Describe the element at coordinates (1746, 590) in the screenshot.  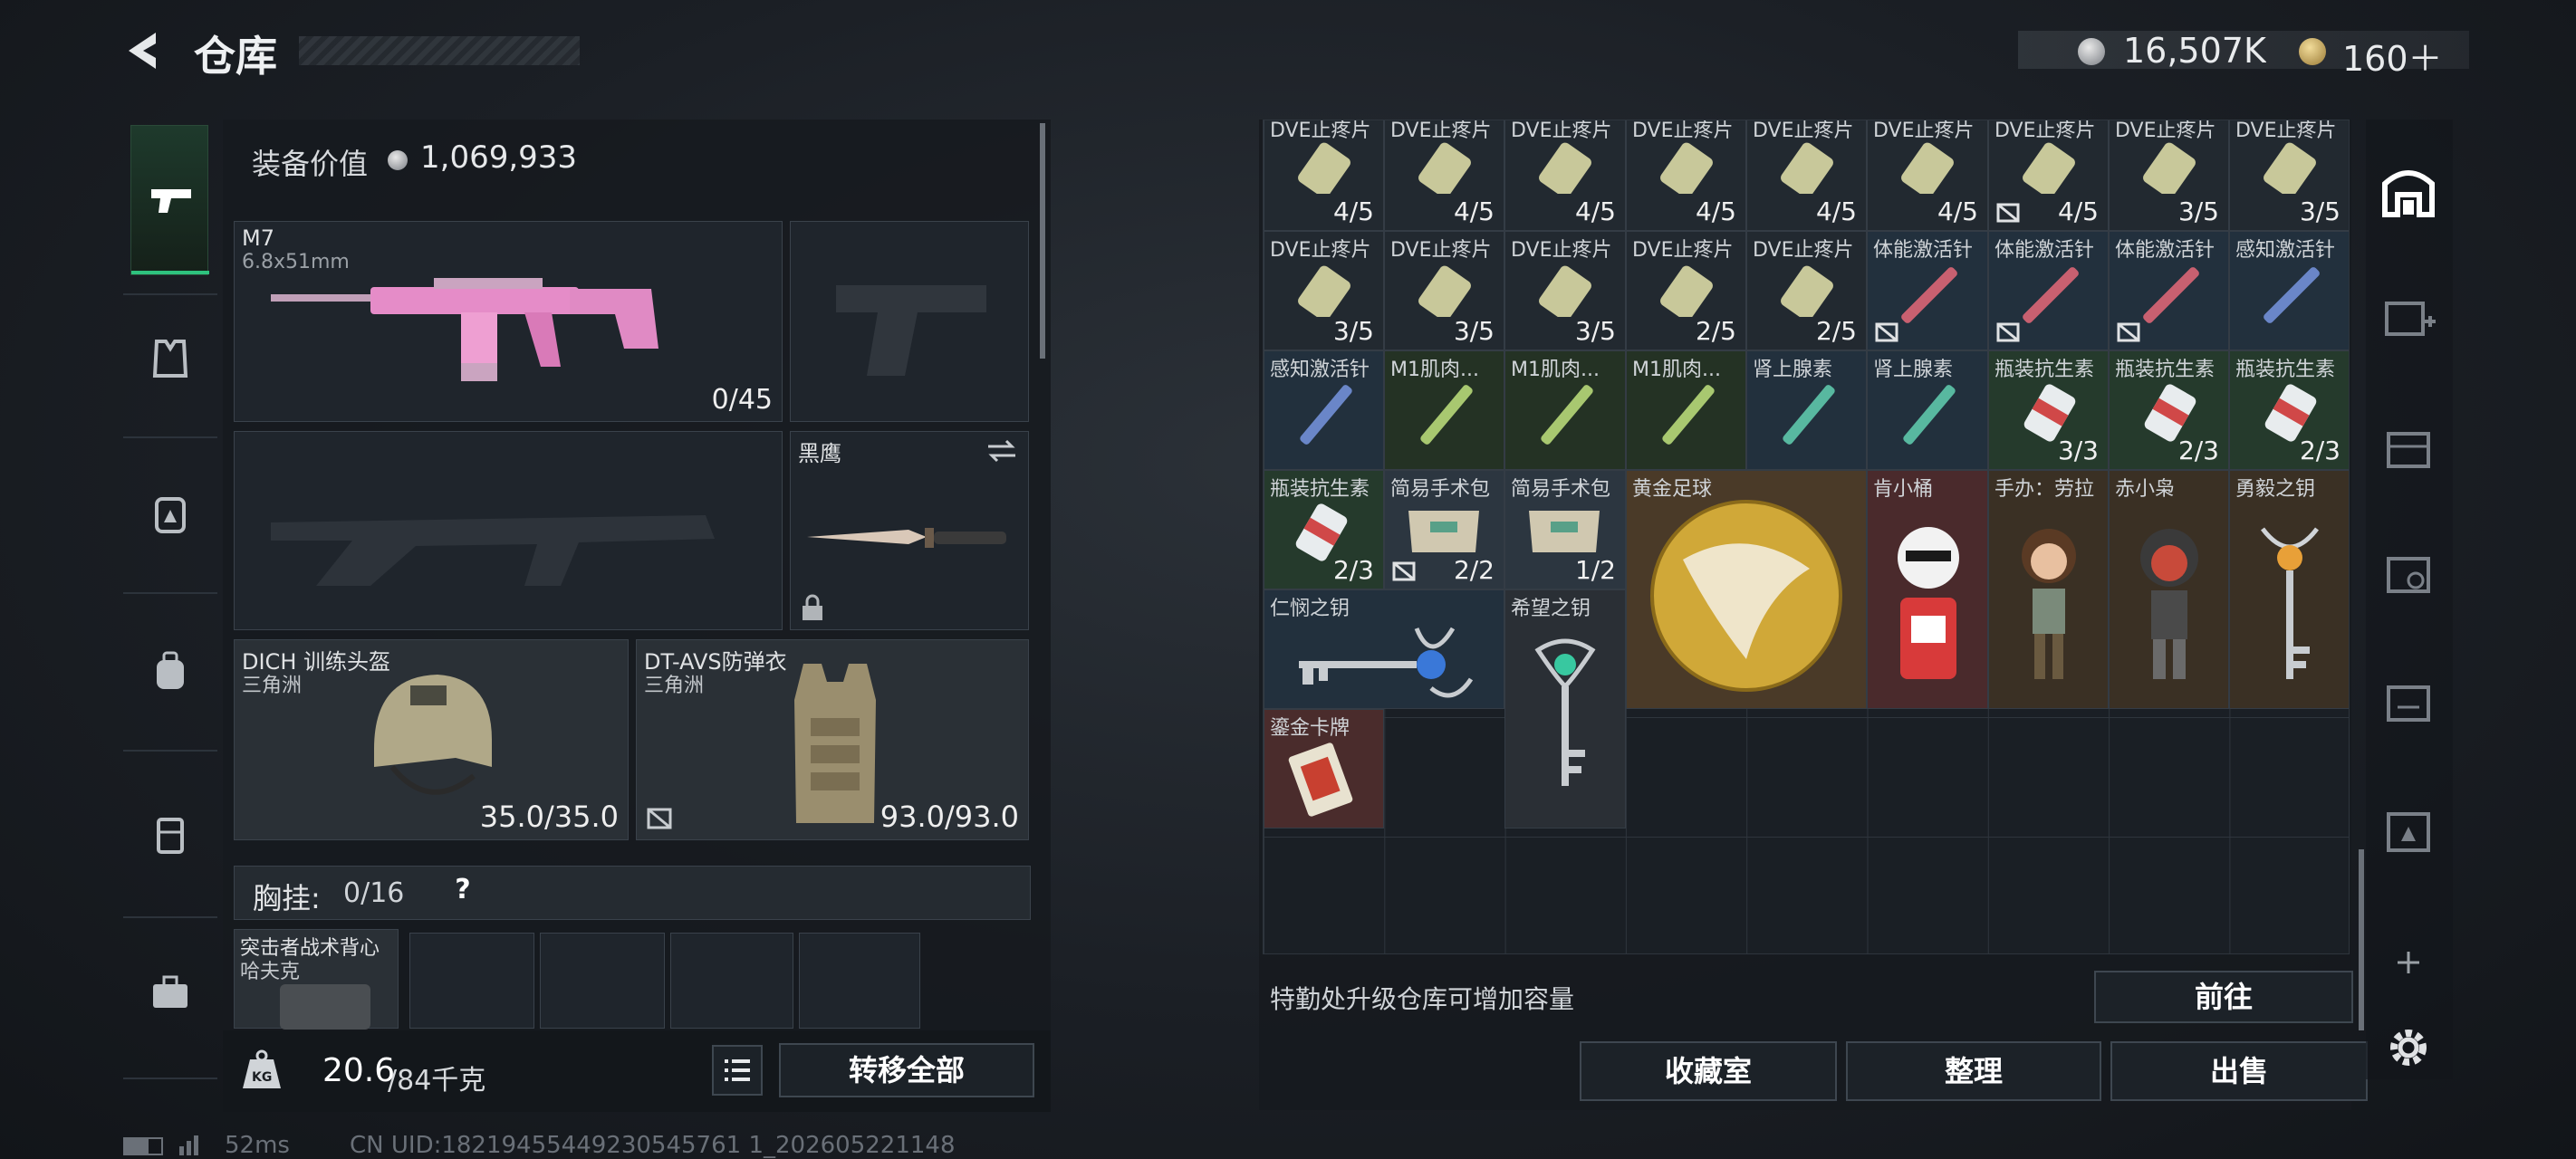
I see `stash-item: 黄金足球` at that location.